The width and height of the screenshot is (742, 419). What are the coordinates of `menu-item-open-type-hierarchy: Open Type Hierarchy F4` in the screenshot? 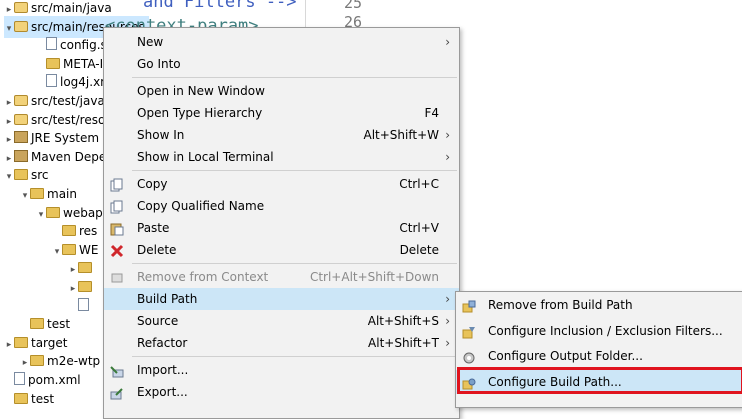 It's located at (281, 113).